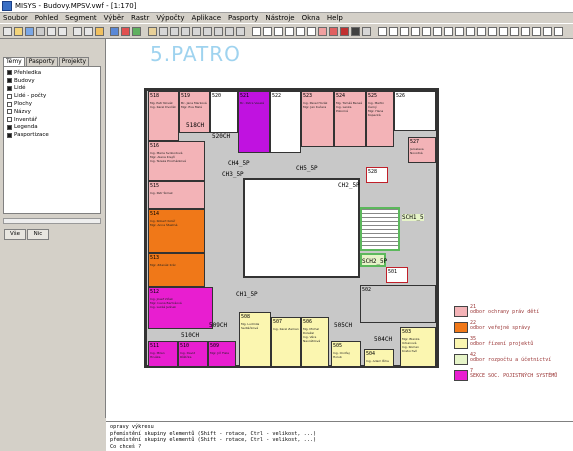  What do you see at coordinates (52, 128) in the screenshot?
I see `layer-item: Legenda` at bounding box center [52, 128].